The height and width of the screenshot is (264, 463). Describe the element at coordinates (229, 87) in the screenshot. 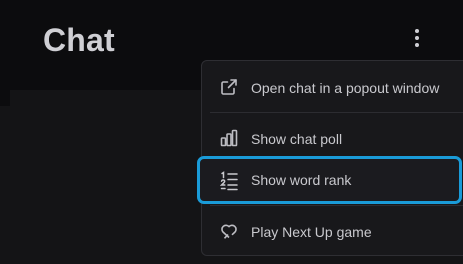

I see `external-link-icon` at that location.